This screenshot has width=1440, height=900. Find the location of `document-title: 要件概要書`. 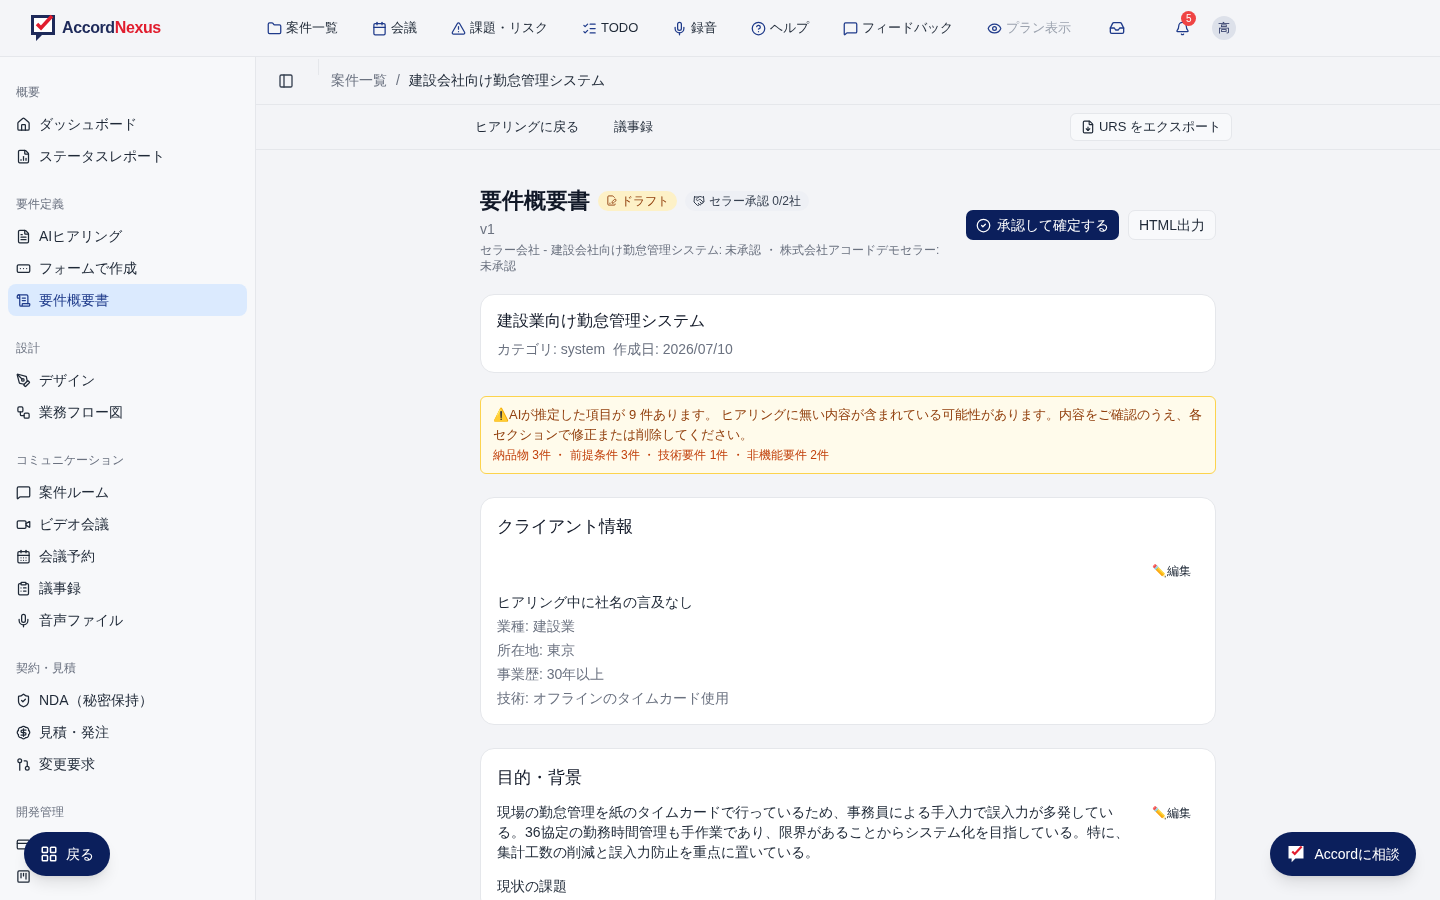

document-title: 要件概要書 is located at coordinates (535, 201).